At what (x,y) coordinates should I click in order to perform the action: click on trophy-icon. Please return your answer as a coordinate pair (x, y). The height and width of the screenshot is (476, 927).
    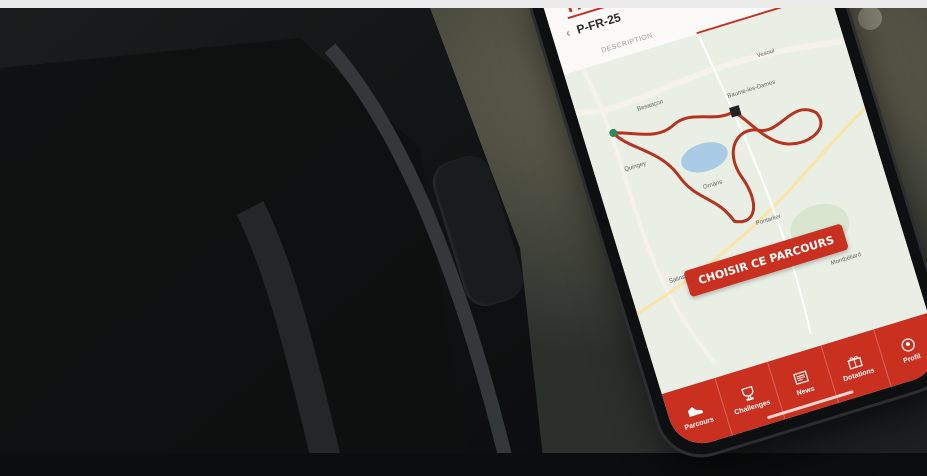
    Looking at the image, I should click on (747, 393).